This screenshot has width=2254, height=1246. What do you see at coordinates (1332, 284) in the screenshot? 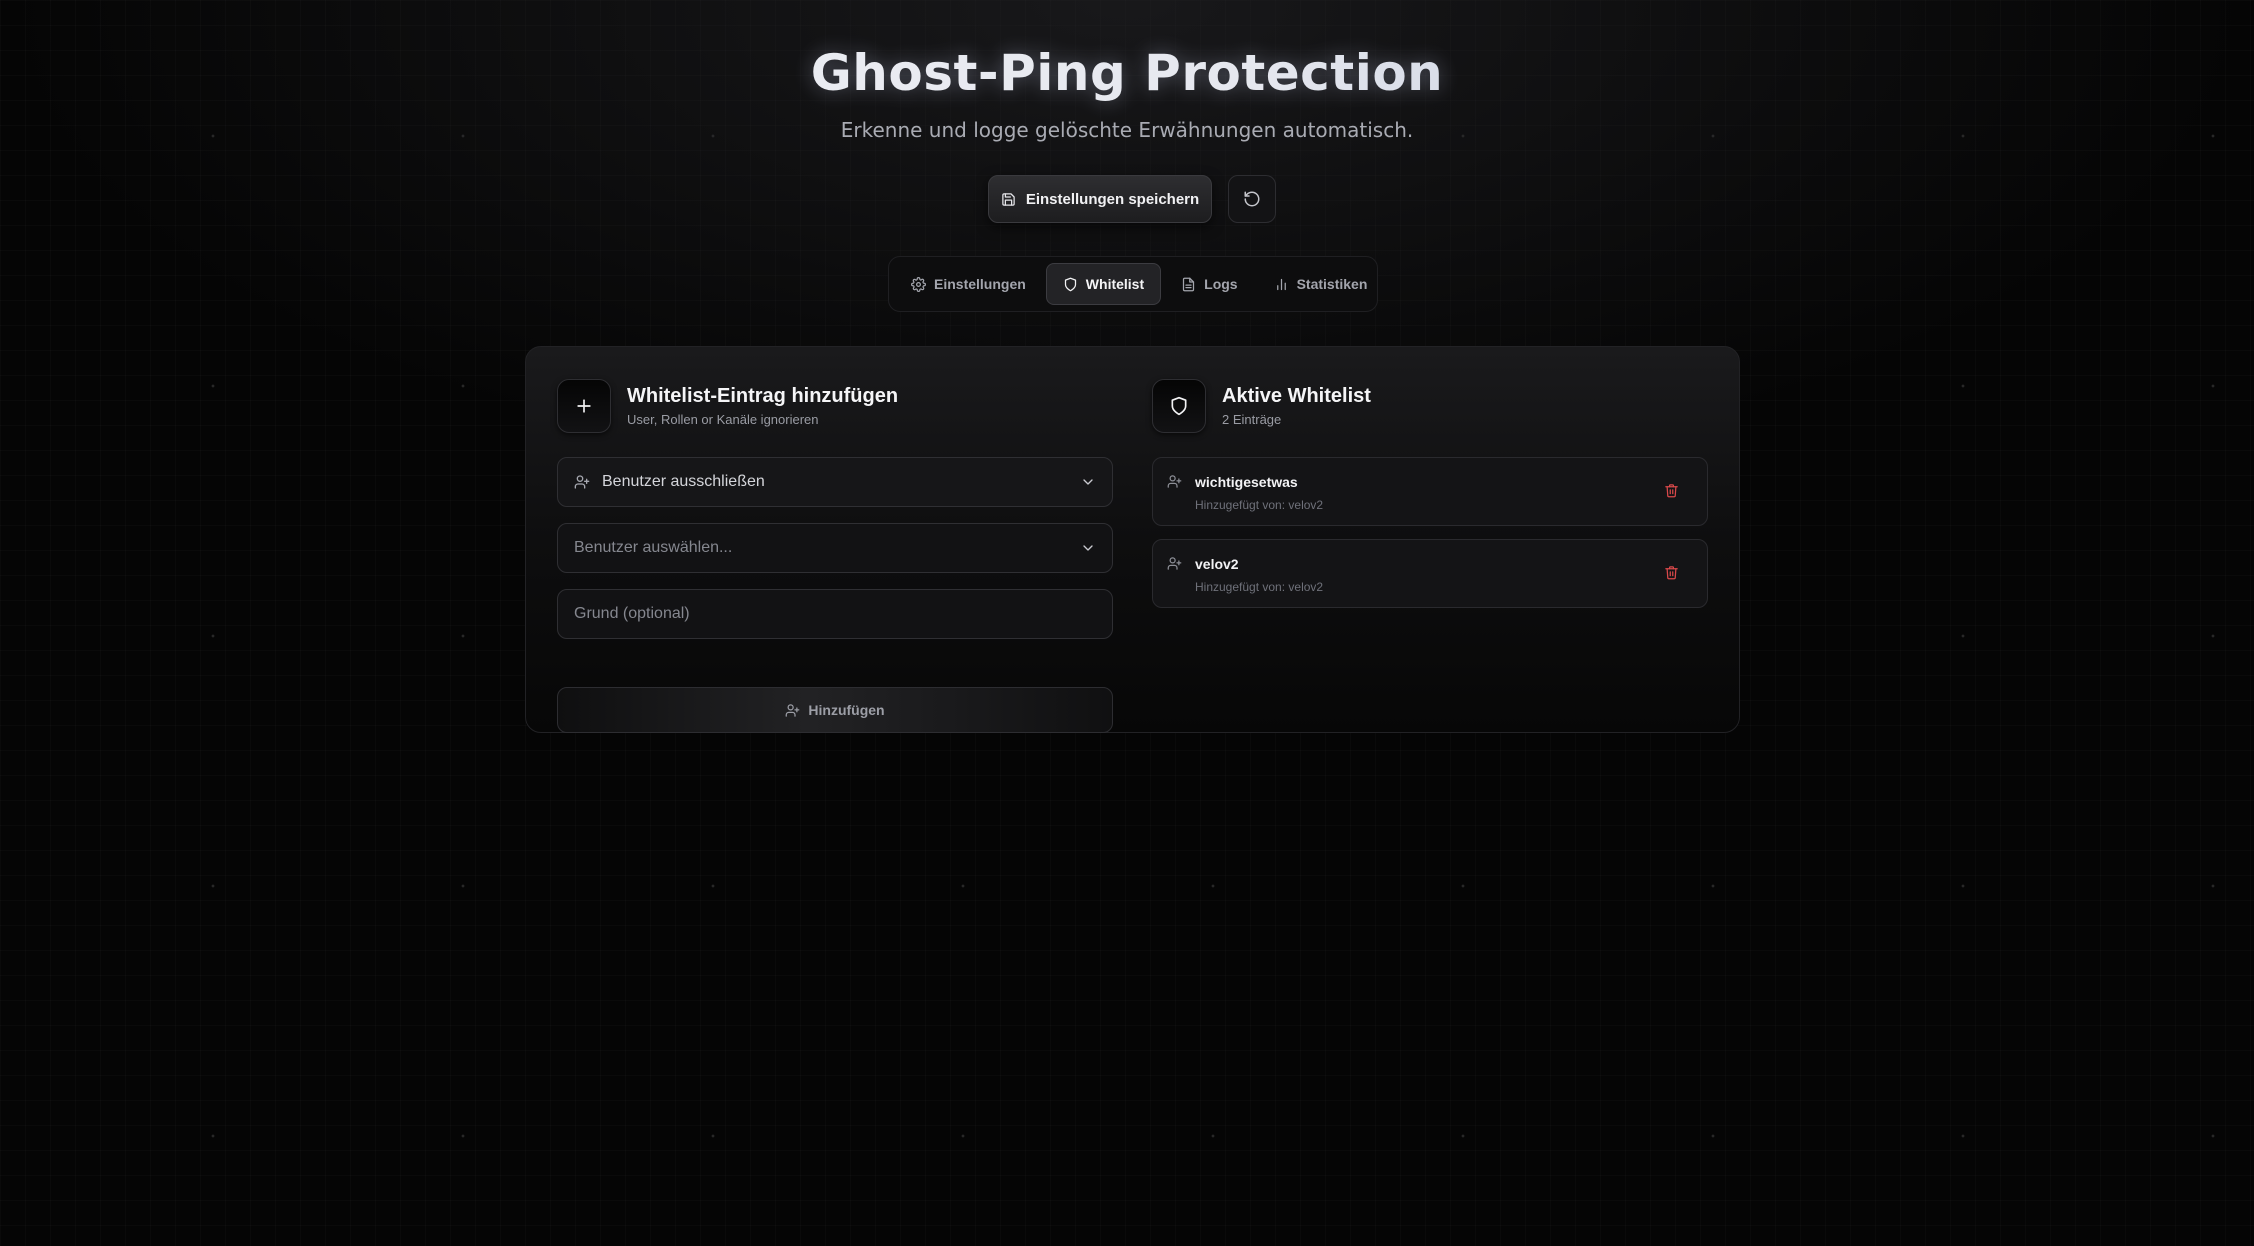
I see `tab-label: Statistiken` at bounding box center [1332, 284].